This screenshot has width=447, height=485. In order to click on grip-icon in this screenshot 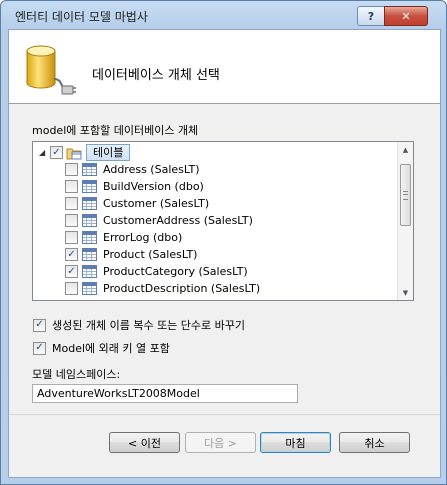, I will do `click(405, 195)`.